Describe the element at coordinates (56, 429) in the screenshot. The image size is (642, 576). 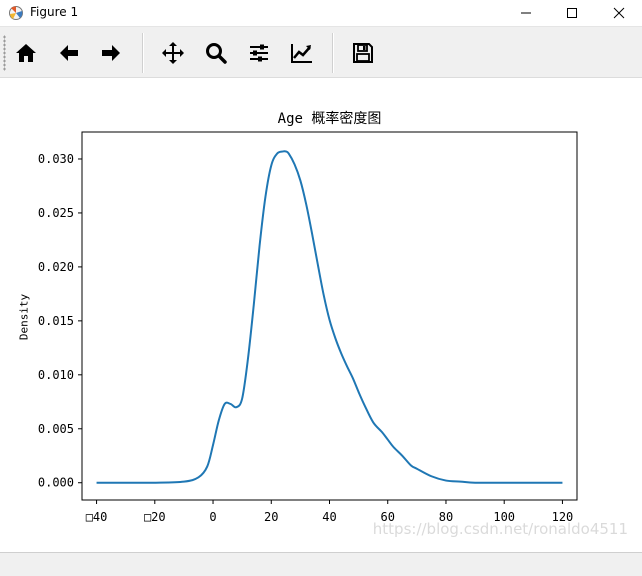
I see `y-tick-label: 0.005` at that location.